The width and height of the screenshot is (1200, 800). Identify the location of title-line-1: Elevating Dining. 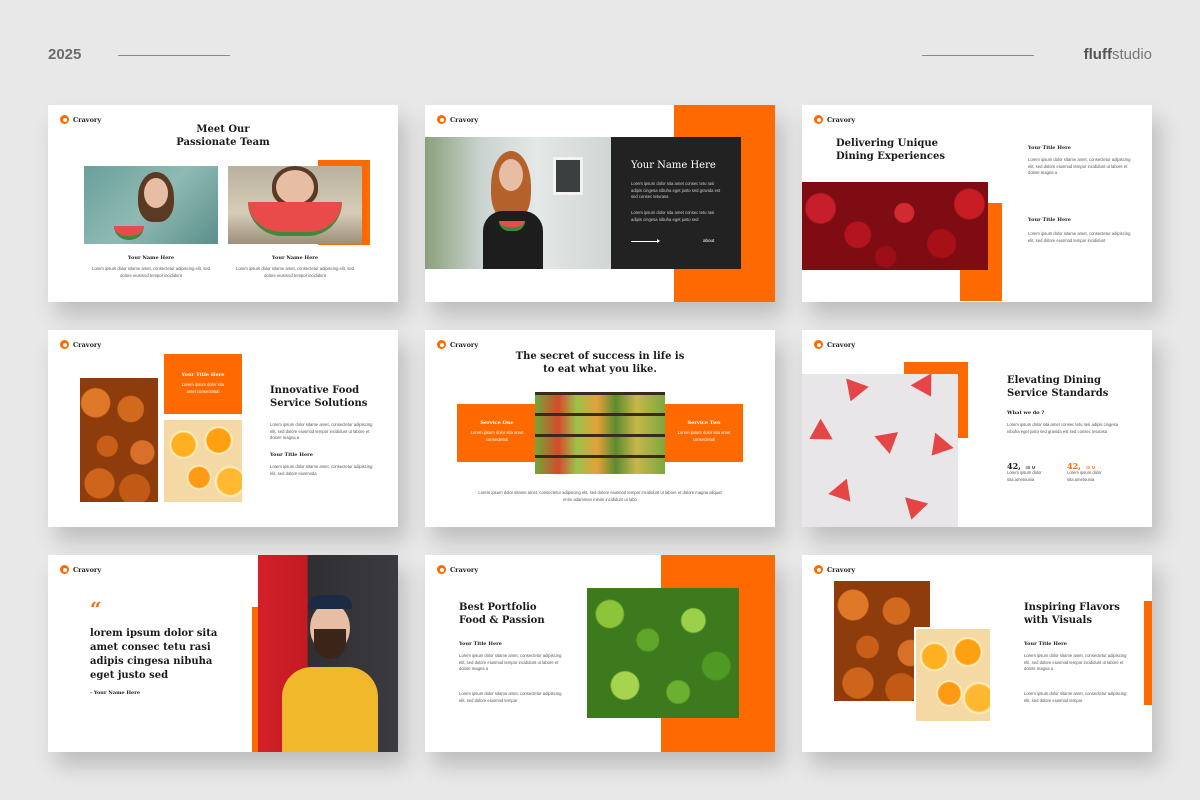
(1054, 380).